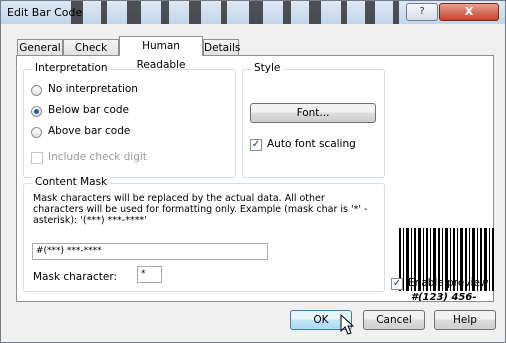 The width and height of the screenshot is (506, 343). I want to click on tab-details: Details, so click(221, 47).